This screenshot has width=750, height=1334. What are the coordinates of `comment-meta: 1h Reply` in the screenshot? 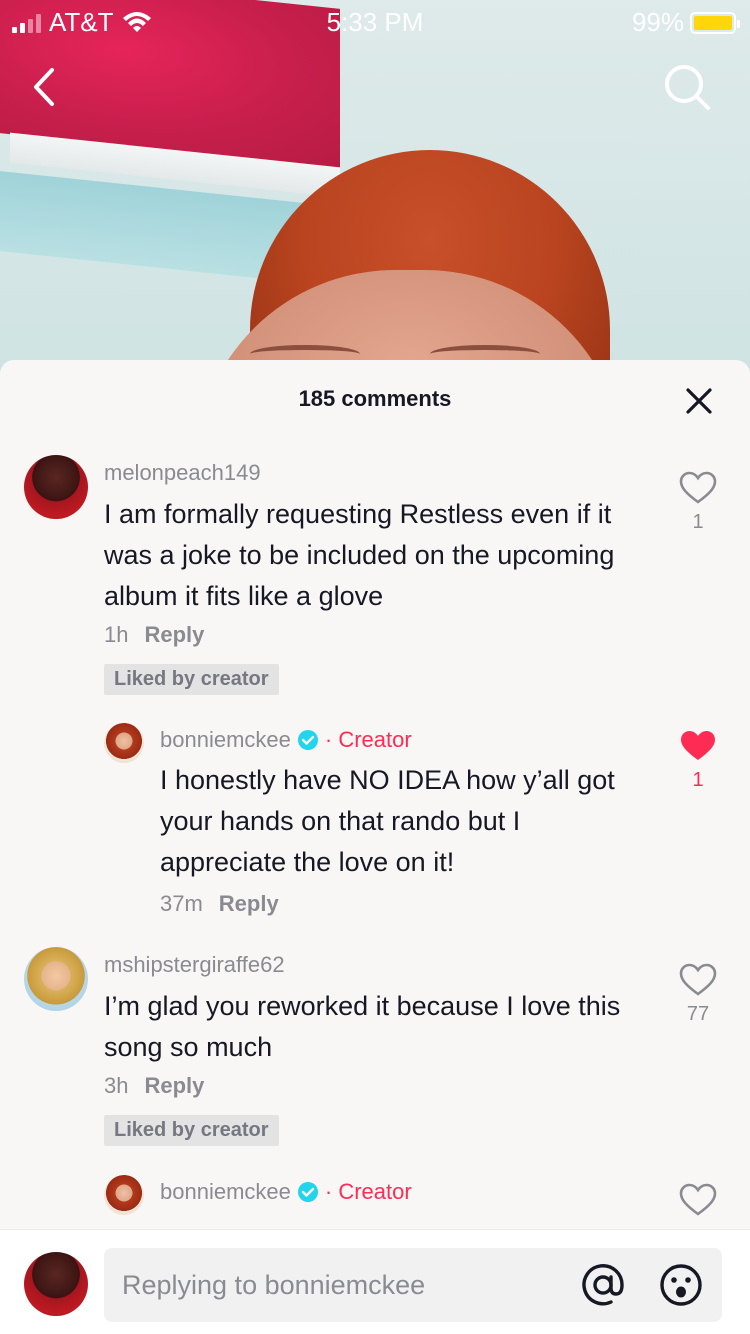 It's located at (154, 635).